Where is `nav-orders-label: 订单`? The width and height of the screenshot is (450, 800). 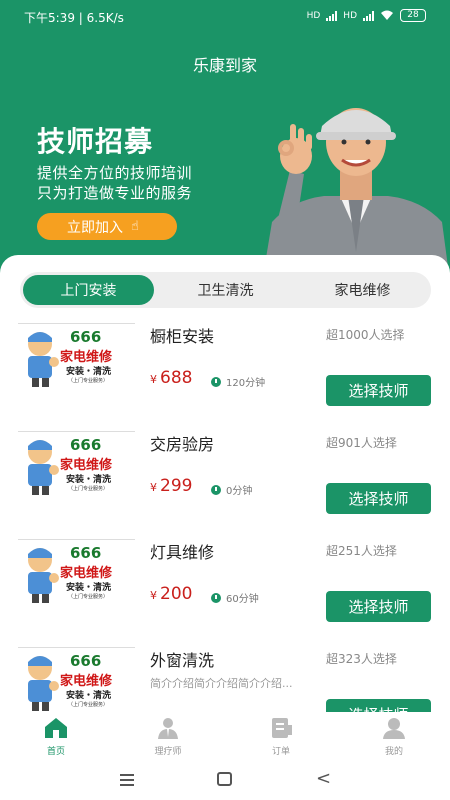
nav-orders-label: 订单 is located at coordinates (280, 752).